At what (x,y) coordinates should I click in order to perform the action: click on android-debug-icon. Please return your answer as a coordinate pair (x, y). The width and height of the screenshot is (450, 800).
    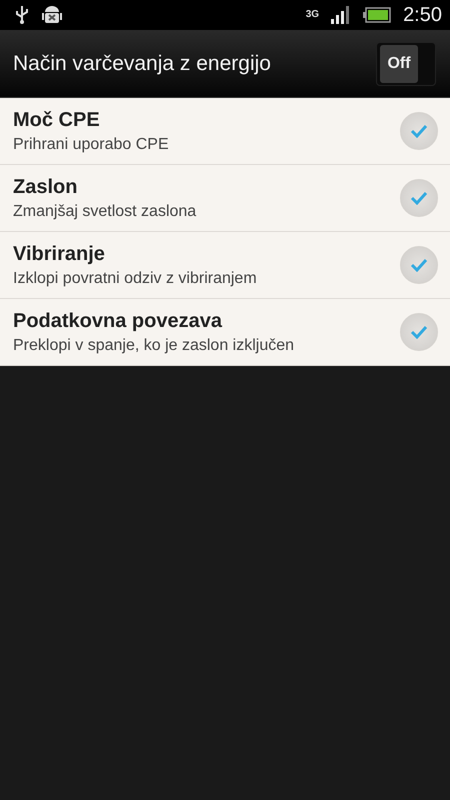
    Looking at the image, I should click on (52, 15).